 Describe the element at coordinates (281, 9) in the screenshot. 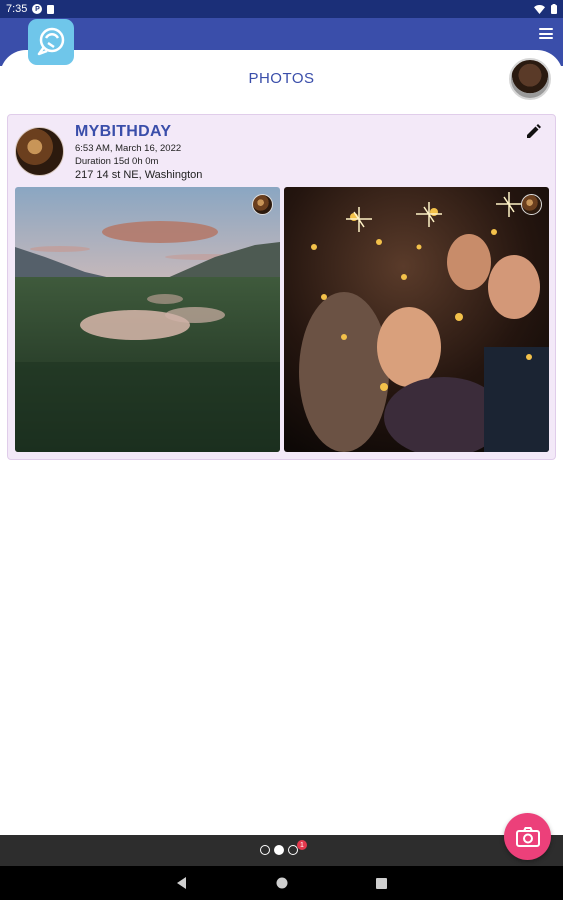

I see `status-bar: 7:35 P` at that location.